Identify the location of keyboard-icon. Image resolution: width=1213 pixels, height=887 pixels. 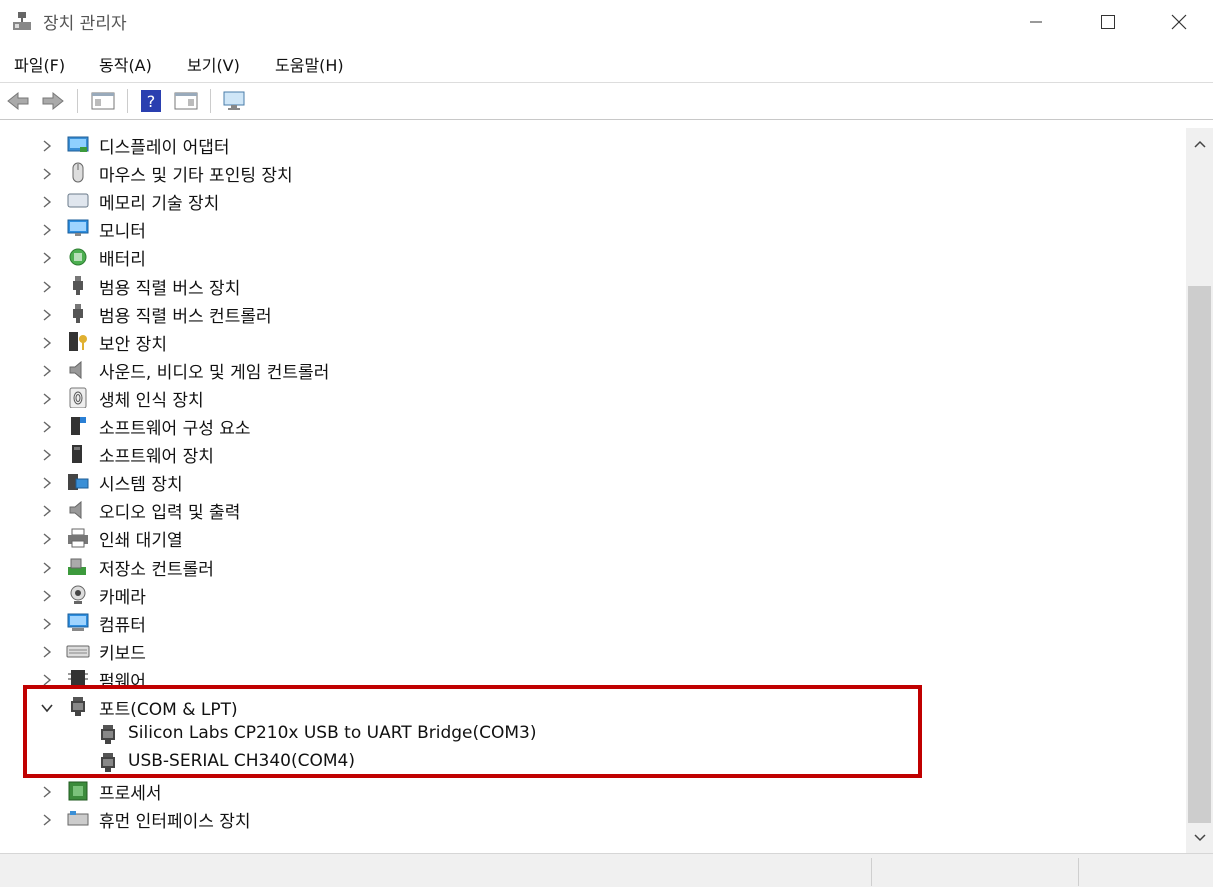
(78, 650).